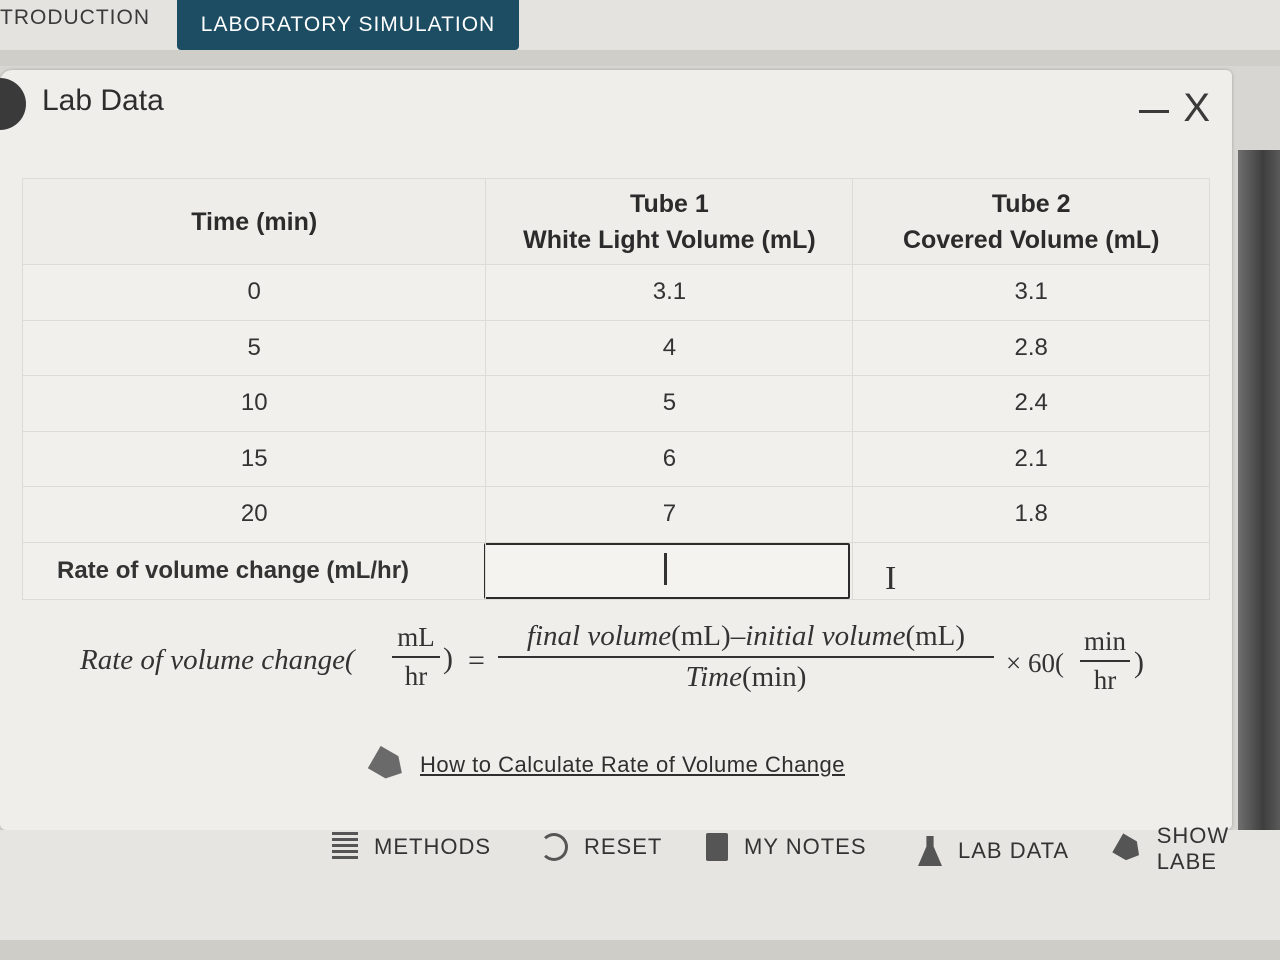 The width and height of the screenshot is (1280, 960). I want to click on formula-lhs-num: mL, so click(416, 637).